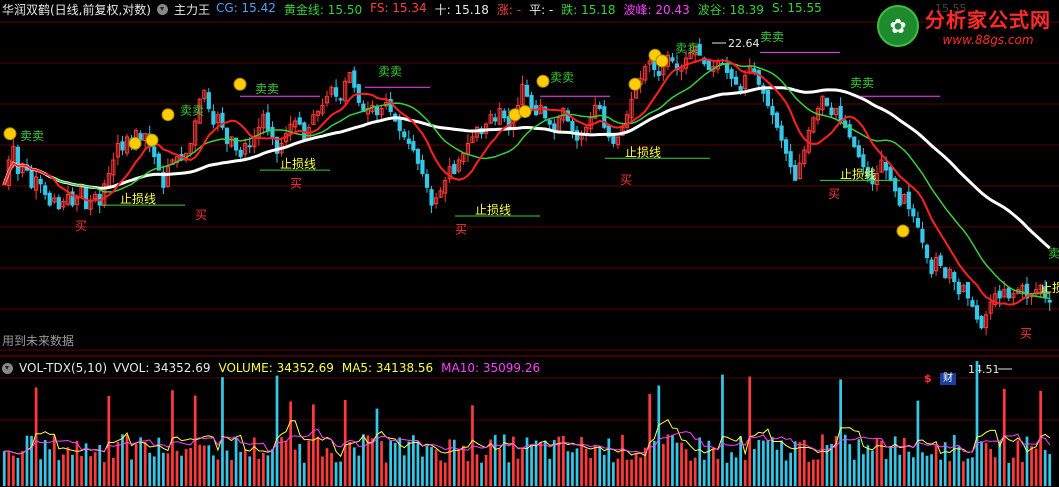  What do you see at coordinates (491, 368) in the screenshot?
I see `volume-value: MA10: 35099.26` at bounding box center [491, 368].